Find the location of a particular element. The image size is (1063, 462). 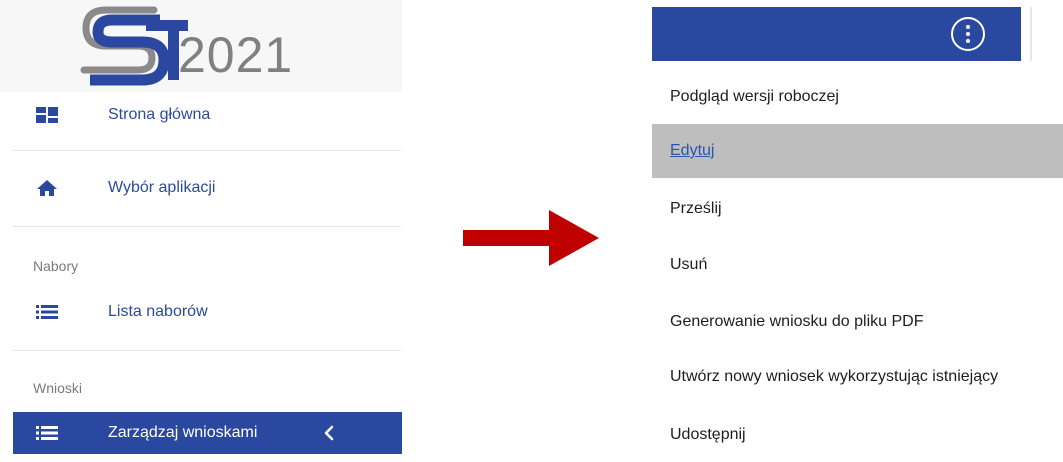

menu-item-submit: Prześlij is located at coordinates (857, 209).